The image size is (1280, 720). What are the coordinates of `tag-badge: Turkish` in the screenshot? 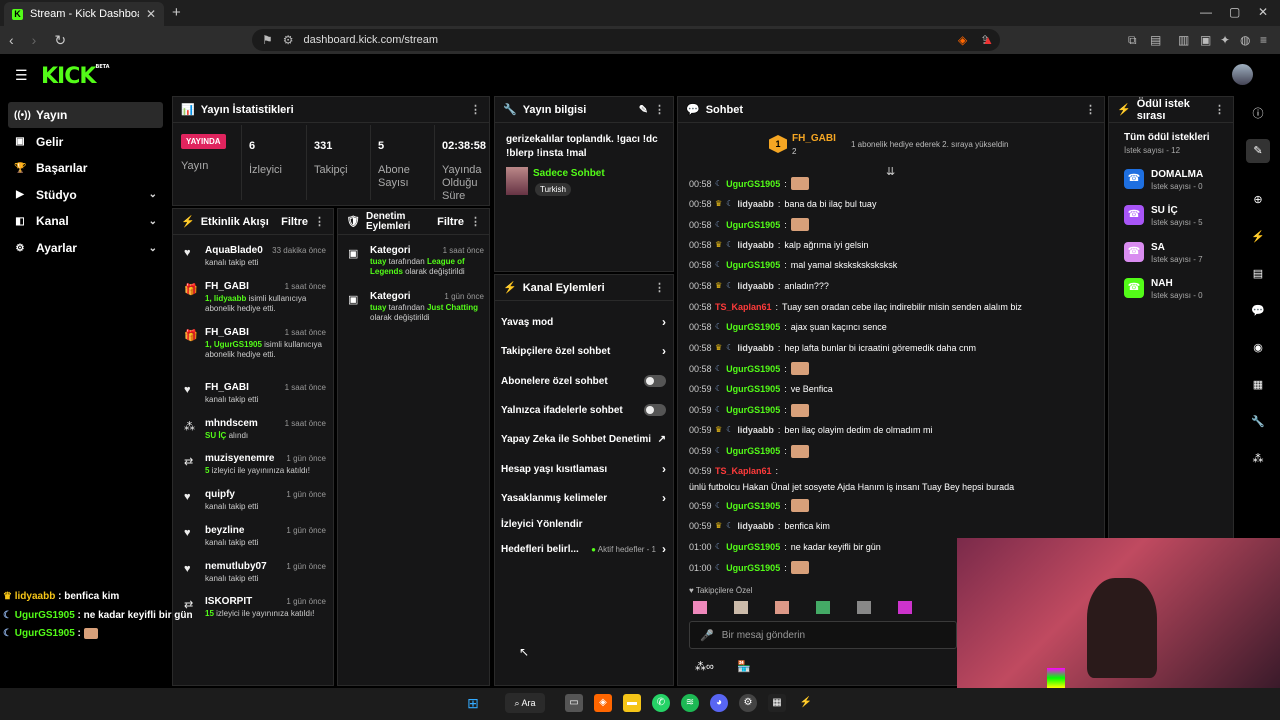 It's located at (553, 189).